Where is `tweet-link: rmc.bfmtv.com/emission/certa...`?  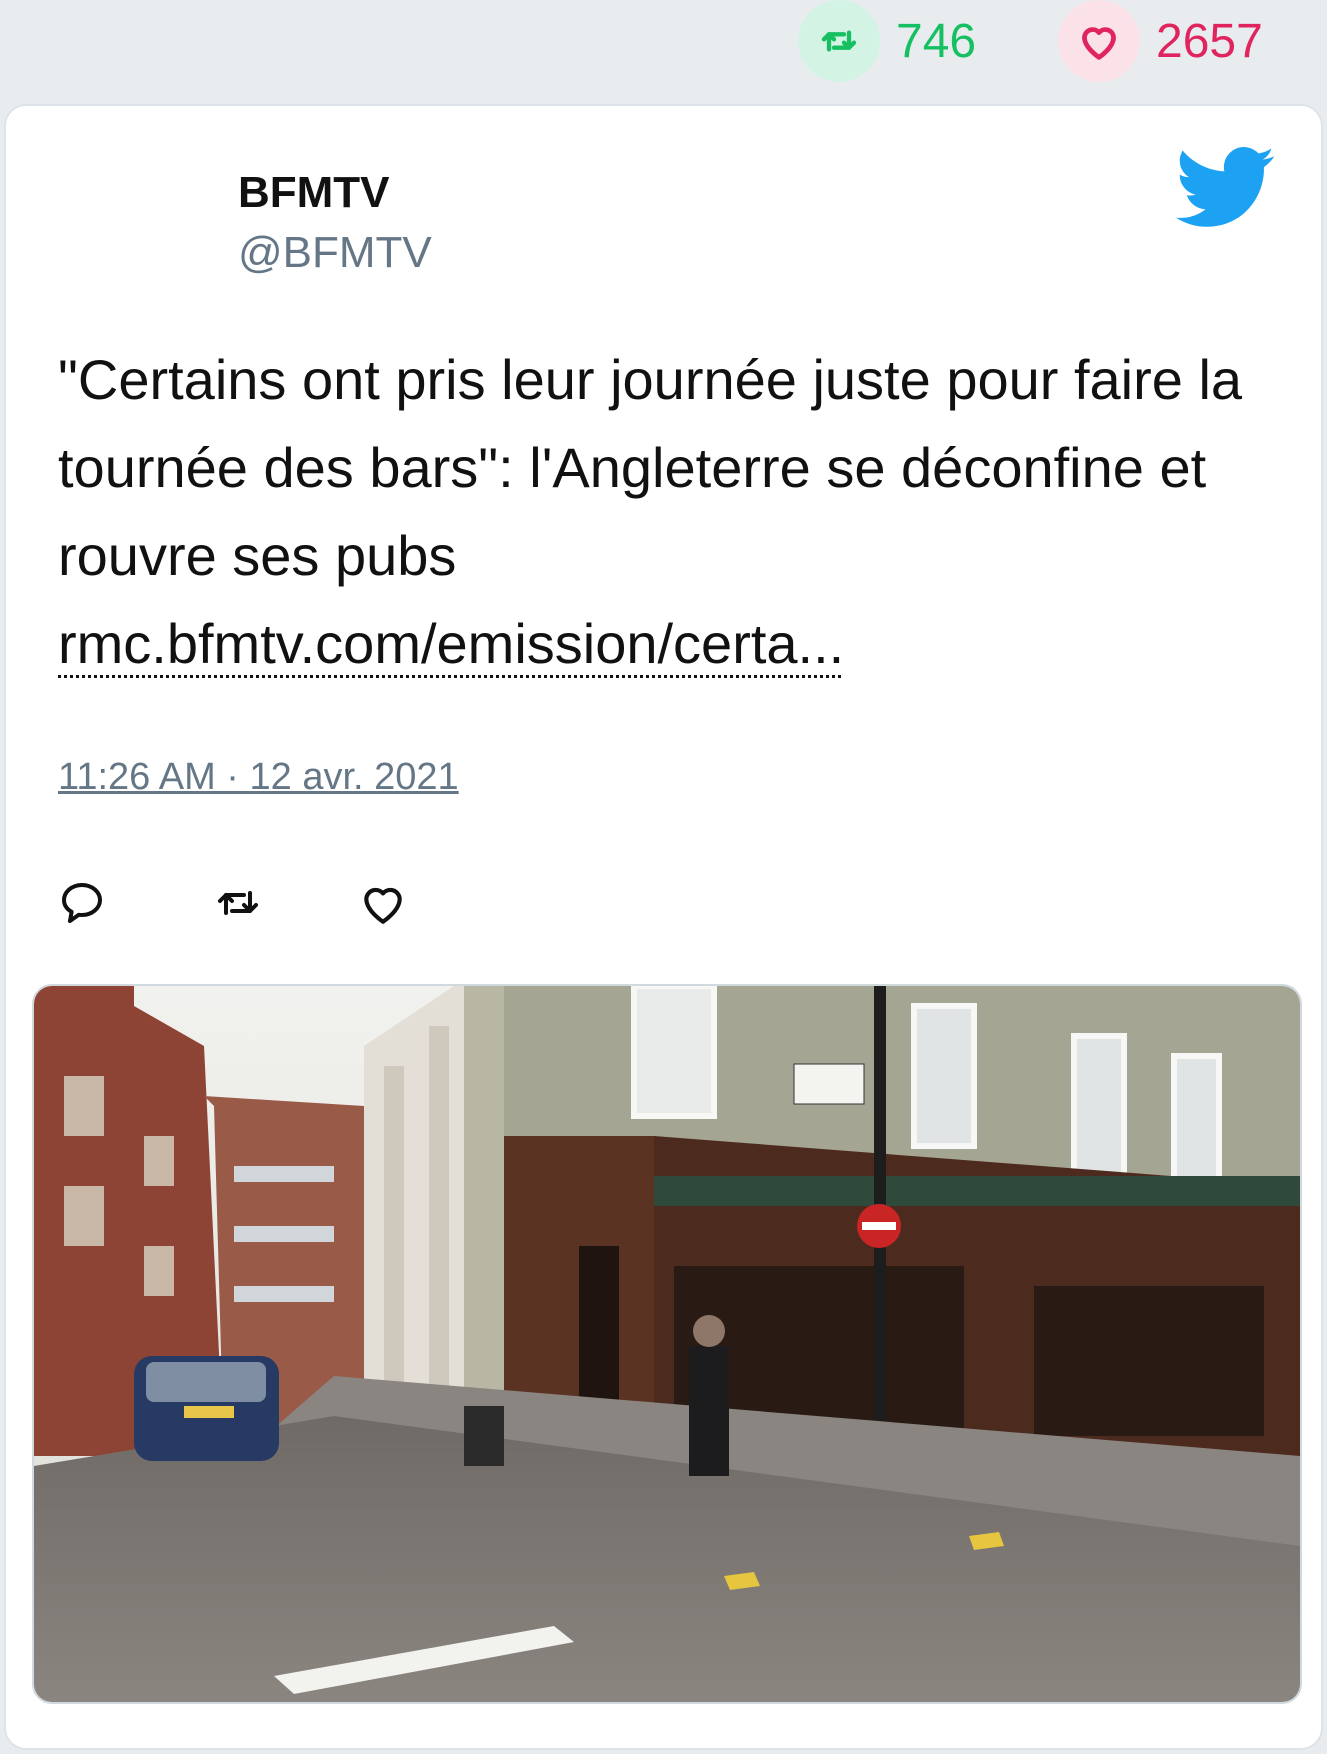 tweet-link: rmc.bfmtv.com/emission/certa... is located at coordinates (451, 643).